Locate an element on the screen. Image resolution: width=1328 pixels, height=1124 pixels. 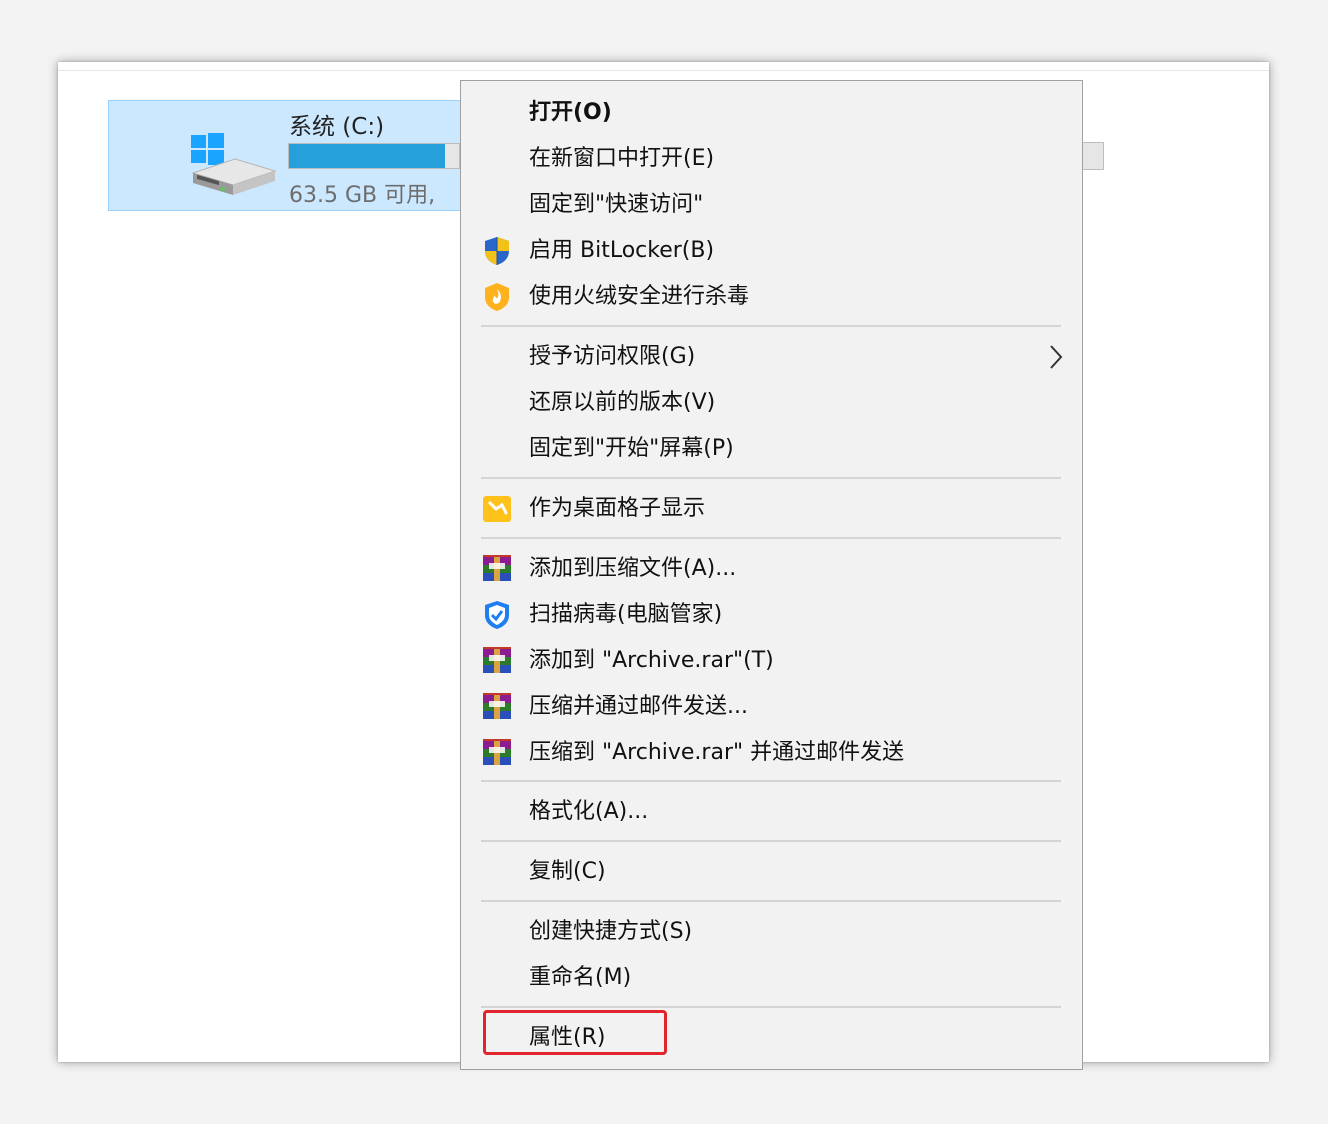
menu-item-grant-access: 授予访问权限(G) is located at coordinates (771, 357).